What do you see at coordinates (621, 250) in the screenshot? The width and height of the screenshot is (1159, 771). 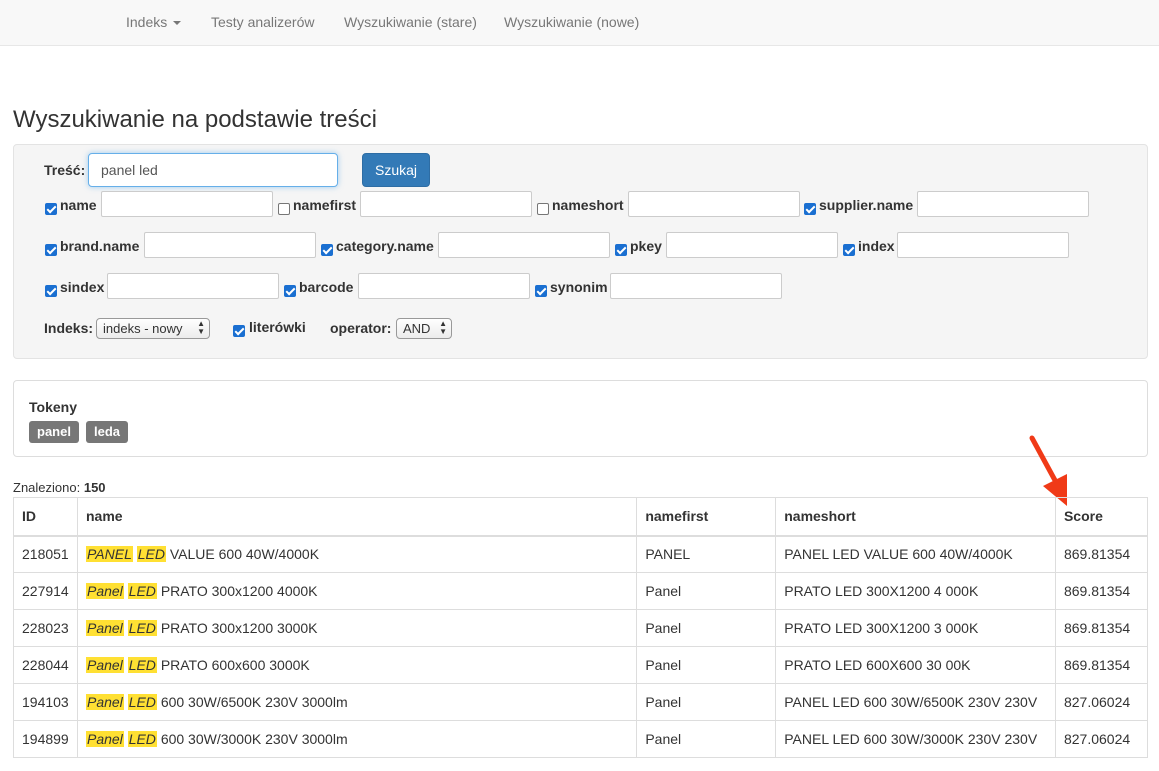 I see `field-checkbox-pkey` at bounding box center [621, 250].